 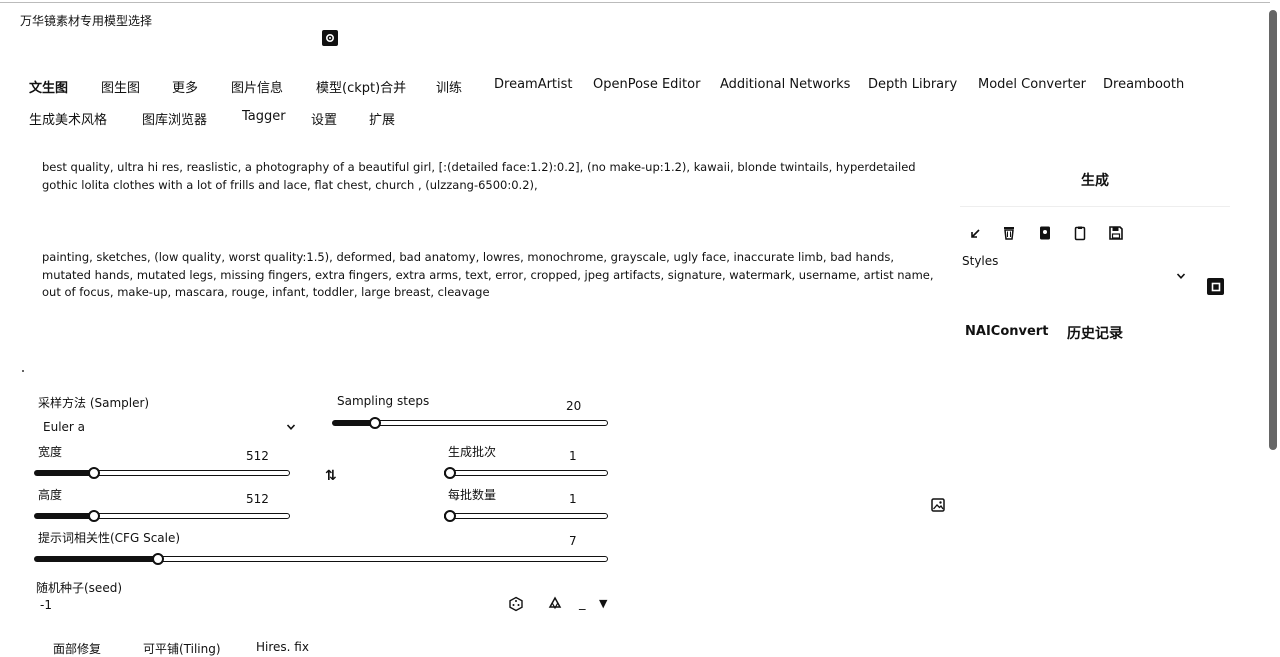 What do you see at coordinates (785, 84) in the screenshot?
I see `tab-8: Additional Networks` at bounding box center [785, 84].